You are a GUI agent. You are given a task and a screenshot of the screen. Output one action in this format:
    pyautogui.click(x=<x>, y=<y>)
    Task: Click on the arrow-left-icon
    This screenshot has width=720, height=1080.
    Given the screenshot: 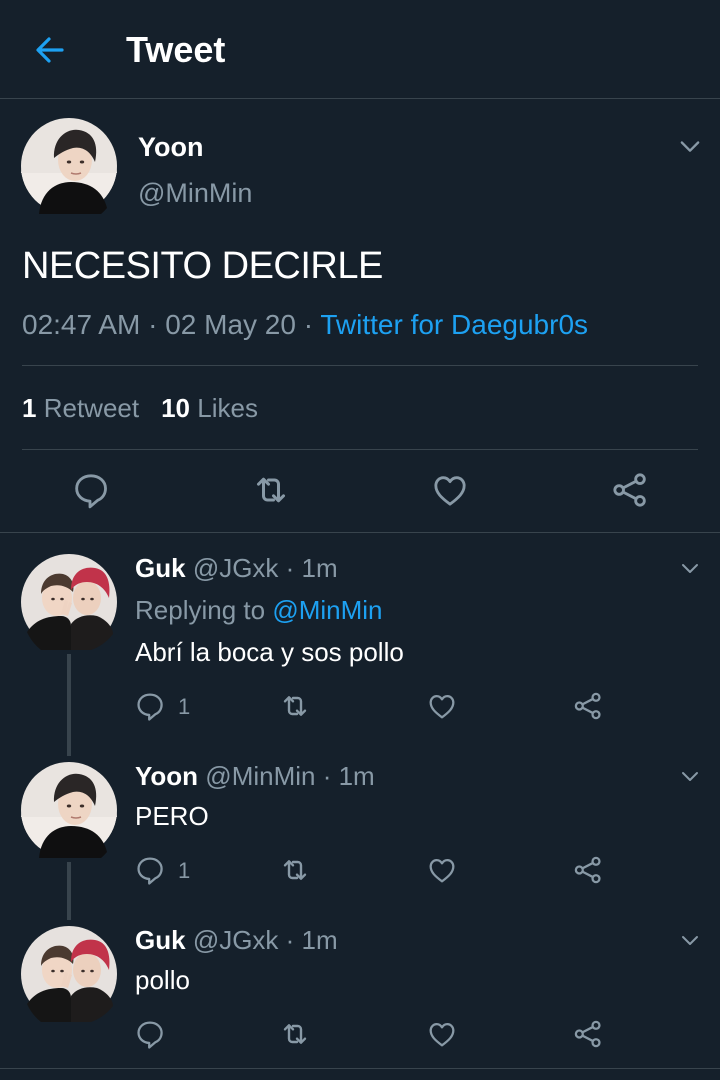 What is the action you would take?
    pyautogui.click(x=50, y=50)
    